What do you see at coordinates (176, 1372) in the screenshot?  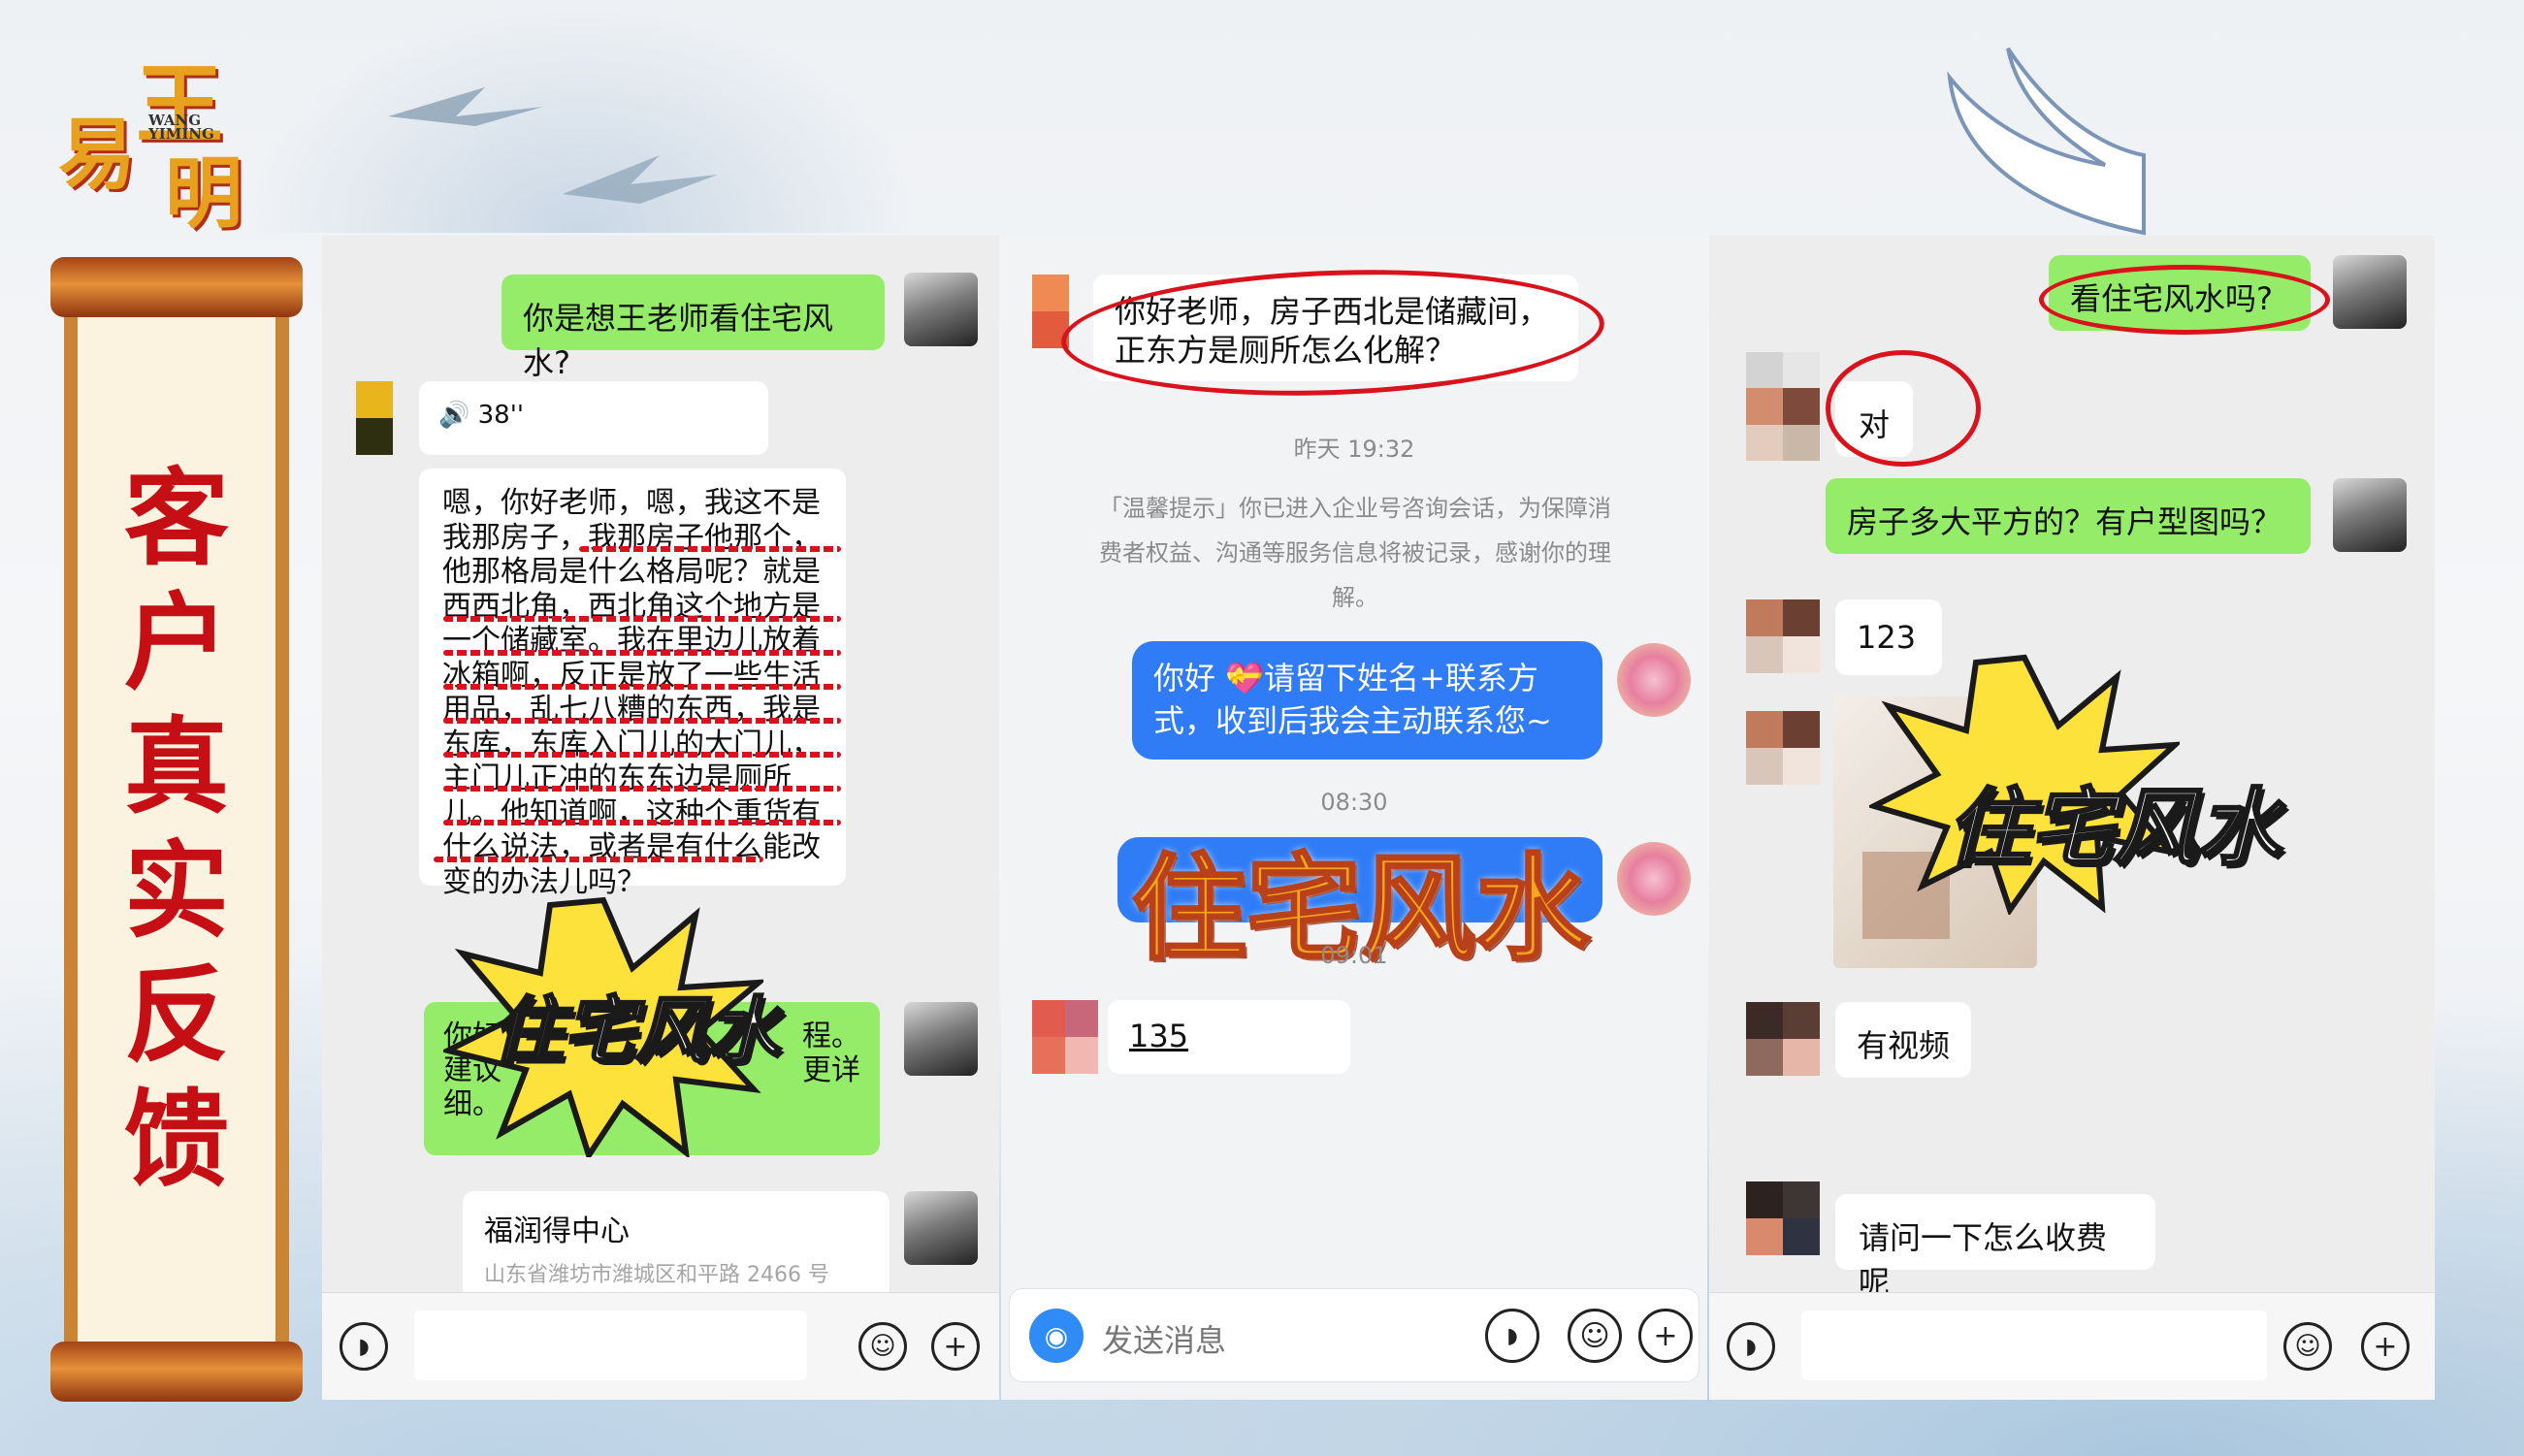 I see `scroll-rod-bottom` at bounding box center [176, 1372].